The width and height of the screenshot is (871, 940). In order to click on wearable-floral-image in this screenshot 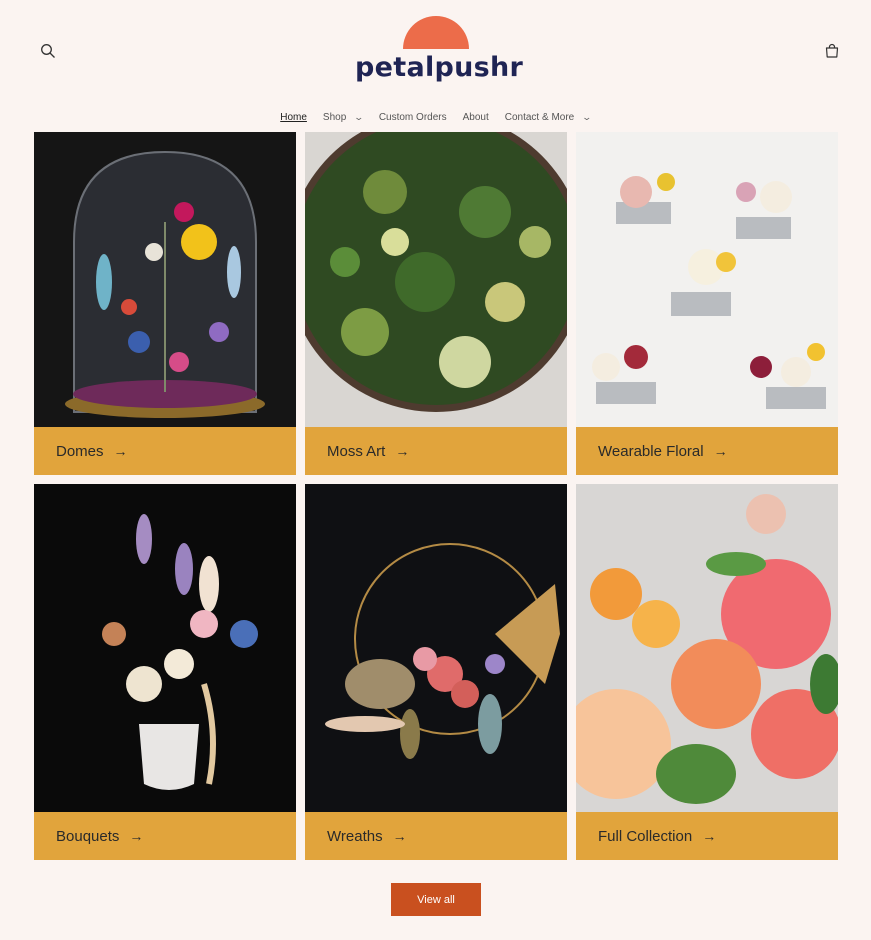, I will do `click(707, 279)`.